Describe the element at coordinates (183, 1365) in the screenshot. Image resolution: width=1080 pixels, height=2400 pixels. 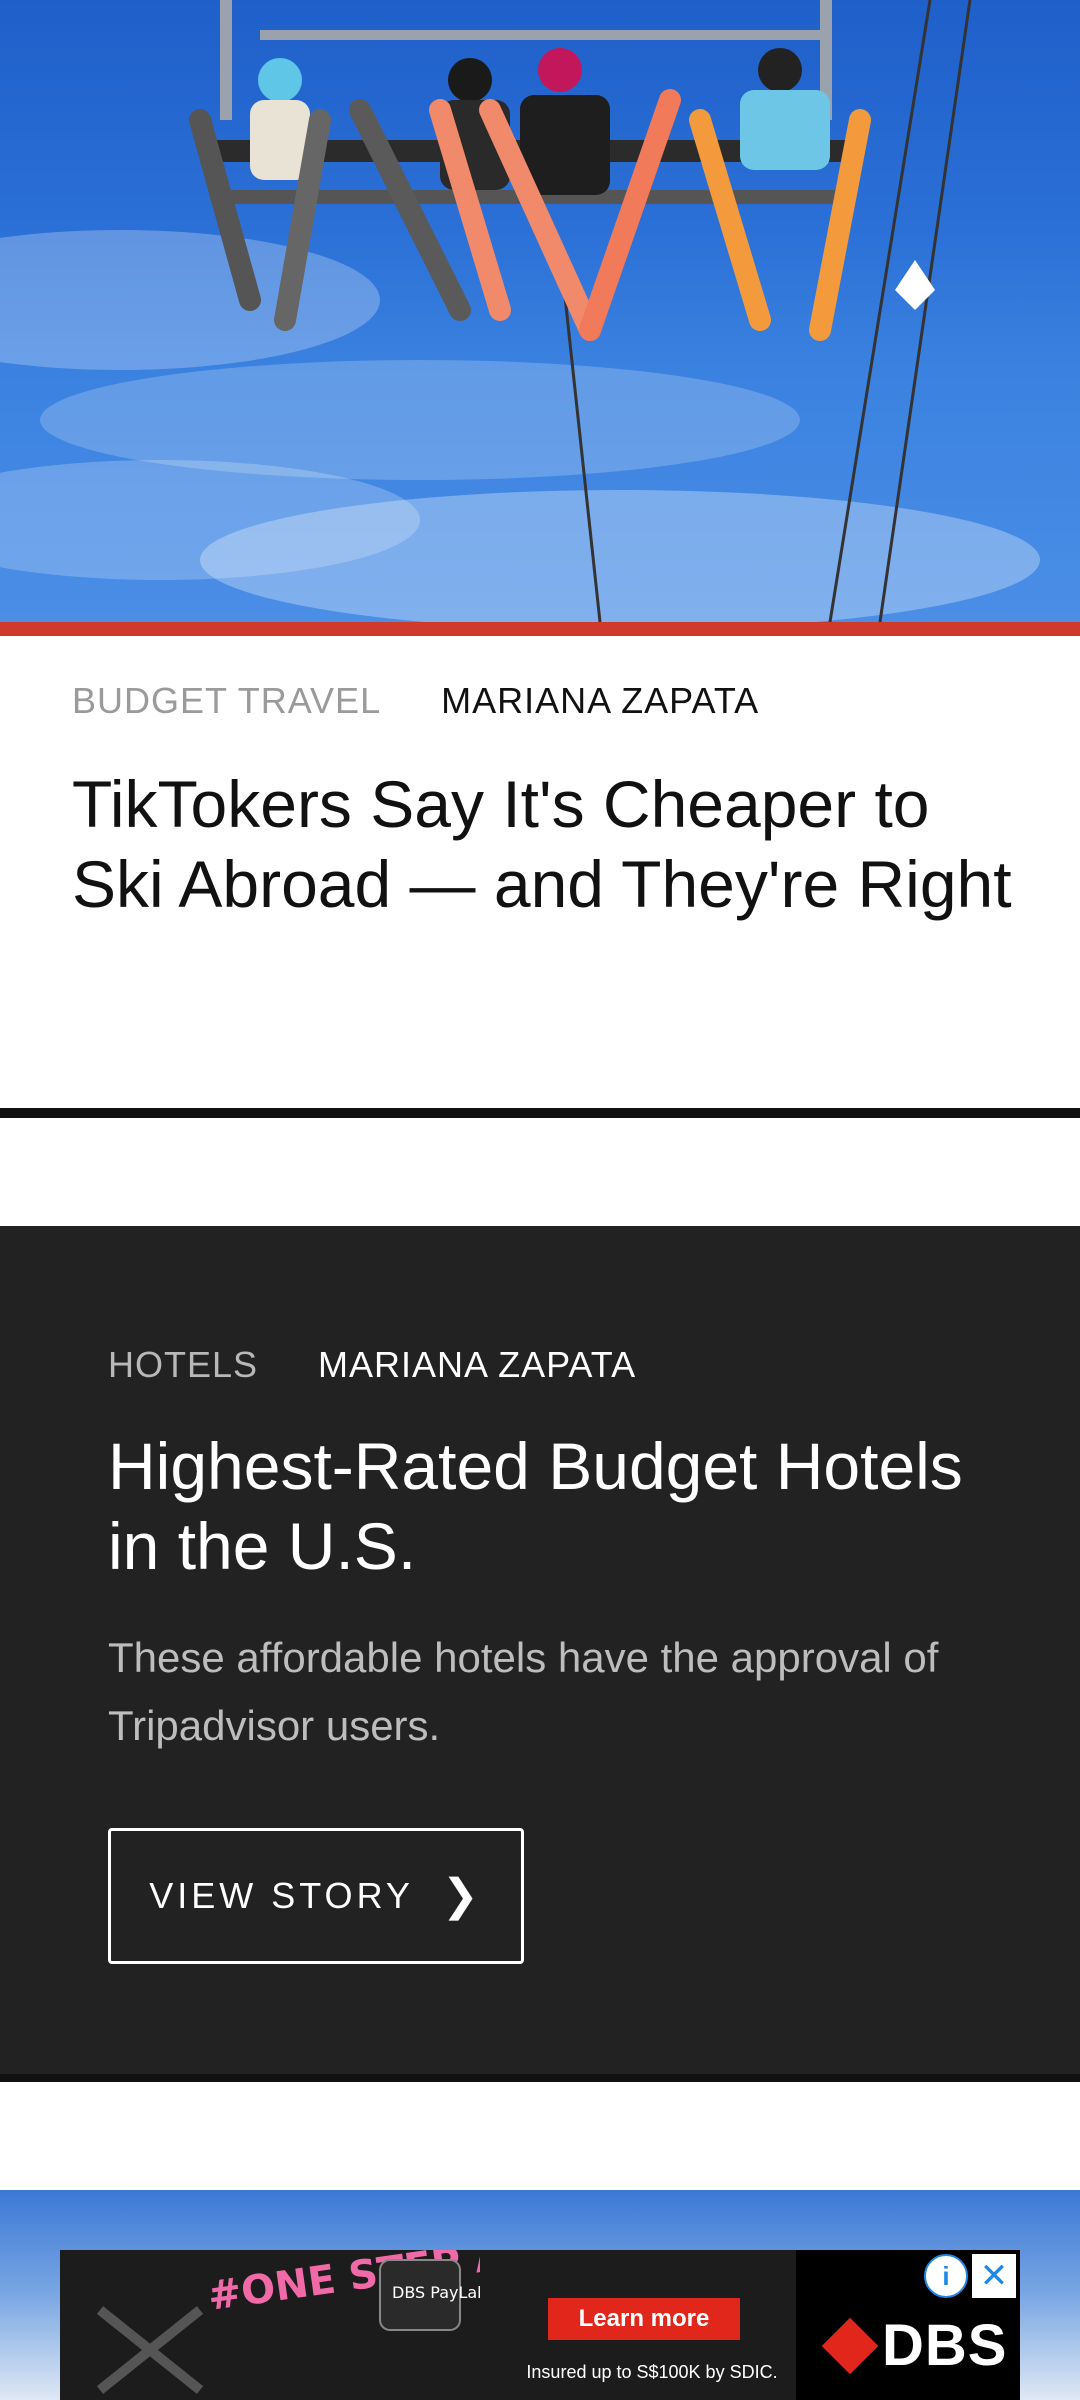
I see `category-label: HOTELS` at that location.